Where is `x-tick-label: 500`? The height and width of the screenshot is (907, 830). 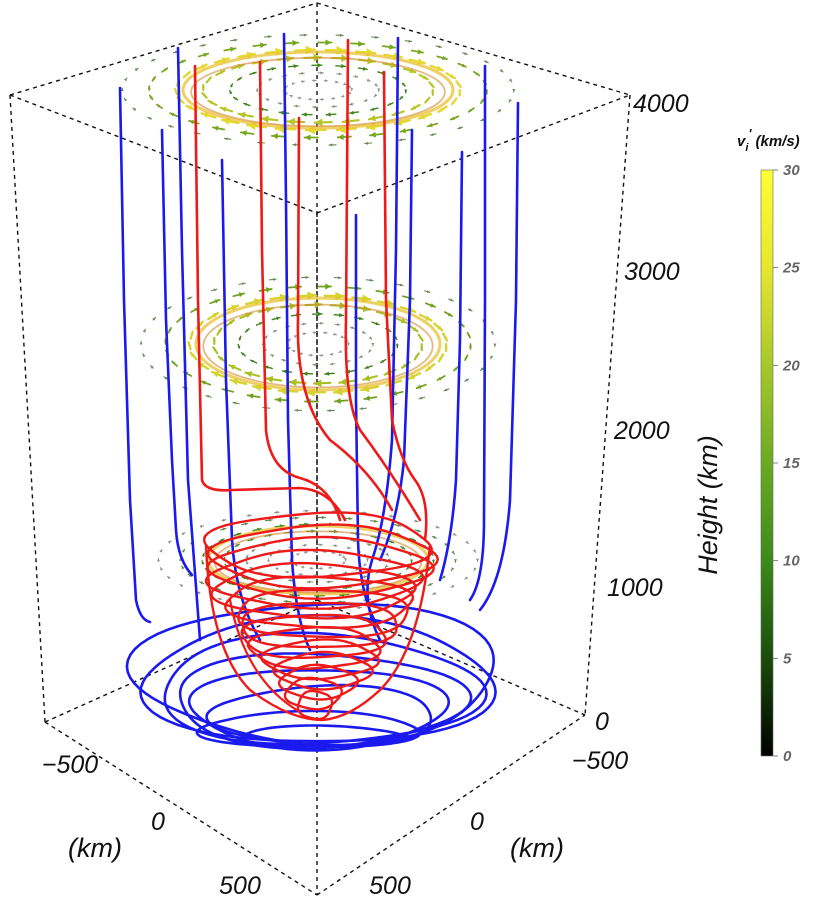
x-tick-label: 500 is located at coordinates (240, 886).